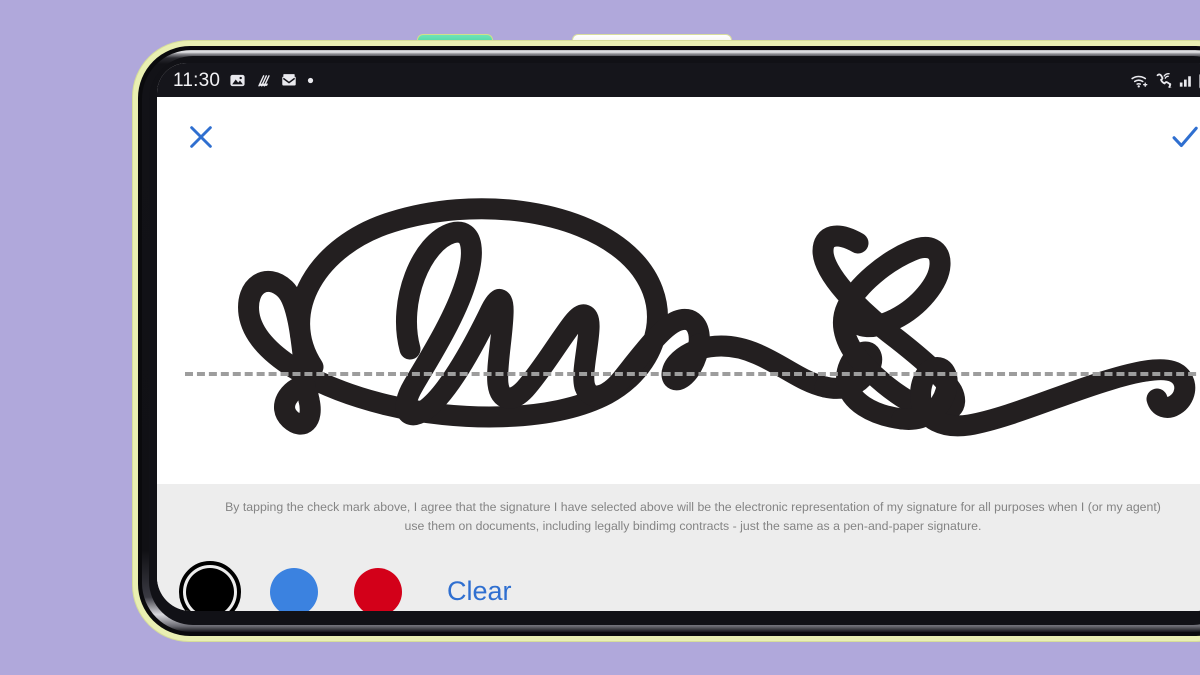 The image size is (1200, 675). I want to click on dot-icon, so click(310, 80).